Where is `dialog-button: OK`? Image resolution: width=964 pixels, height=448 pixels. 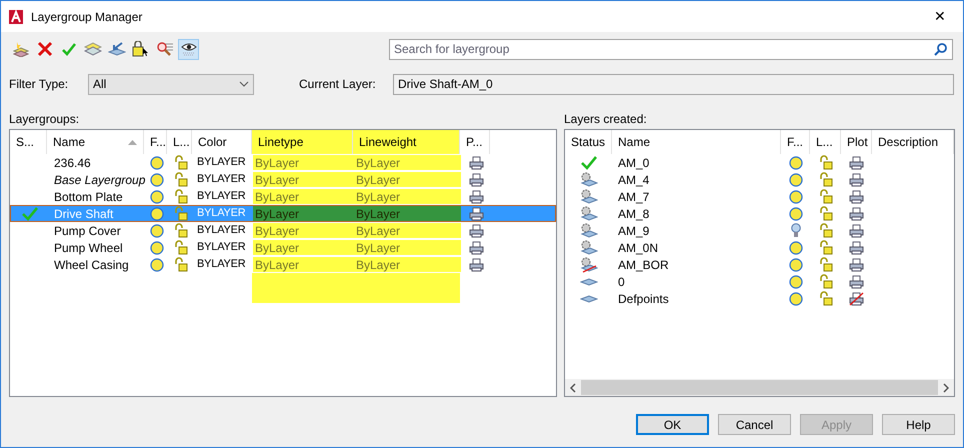 dialog-button: OK is located at coordinates (672, 424).